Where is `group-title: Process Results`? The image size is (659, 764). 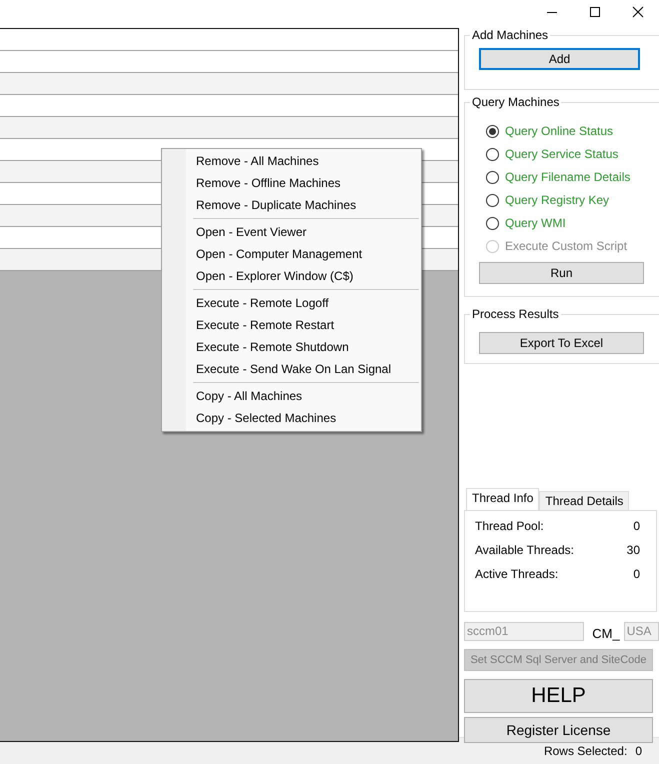 group-title: Process Results is located at coordinates (515, 314).